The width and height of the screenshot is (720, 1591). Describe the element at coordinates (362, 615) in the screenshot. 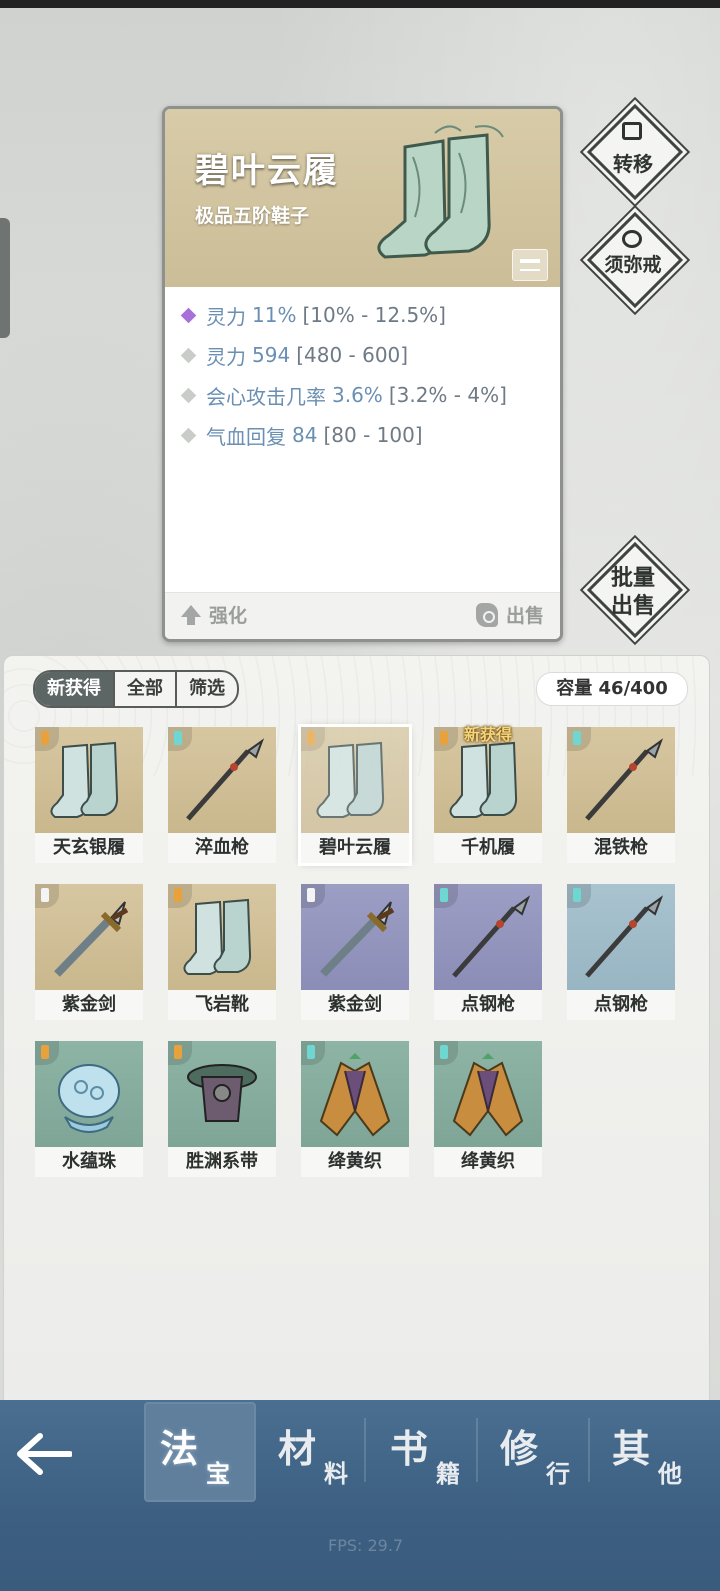

I see `card-actions: 强化 出售` at that location.